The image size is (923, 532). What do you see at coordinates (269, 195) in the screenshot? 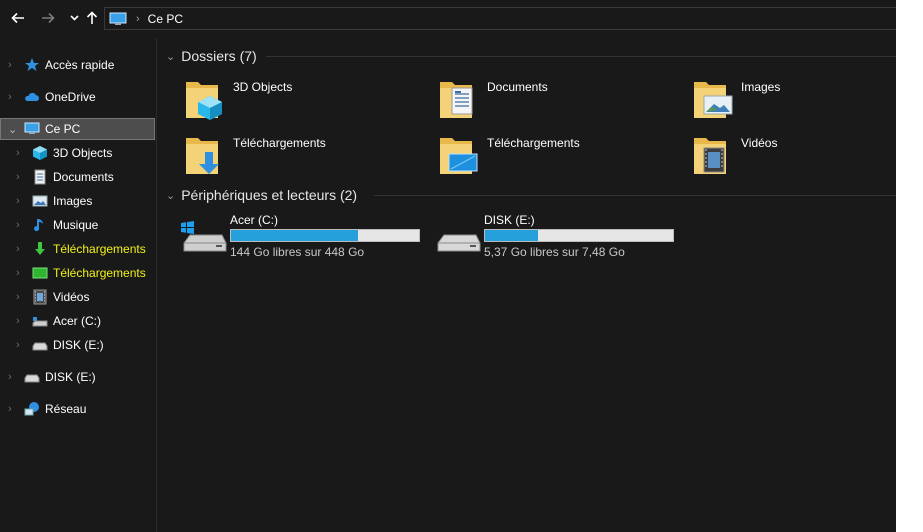
I see `drives-group-title: Périphériques et lecteurs (2)` at bounding box center [269, 195].